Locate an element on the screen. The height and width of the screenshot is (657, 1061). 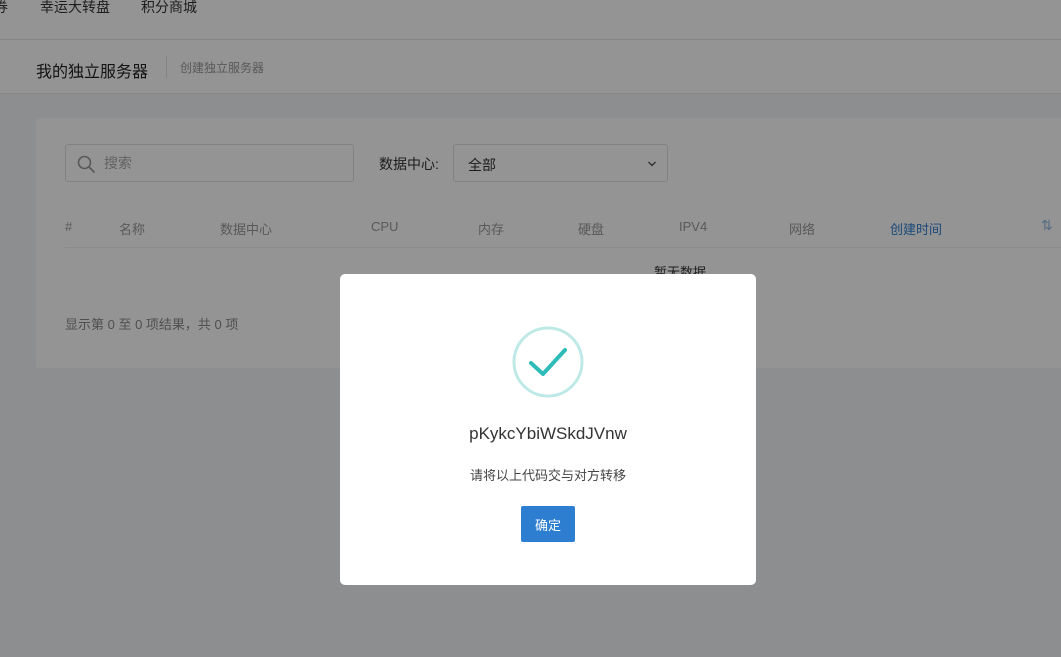
check-circle-icon is located at coordinates (548, 362).